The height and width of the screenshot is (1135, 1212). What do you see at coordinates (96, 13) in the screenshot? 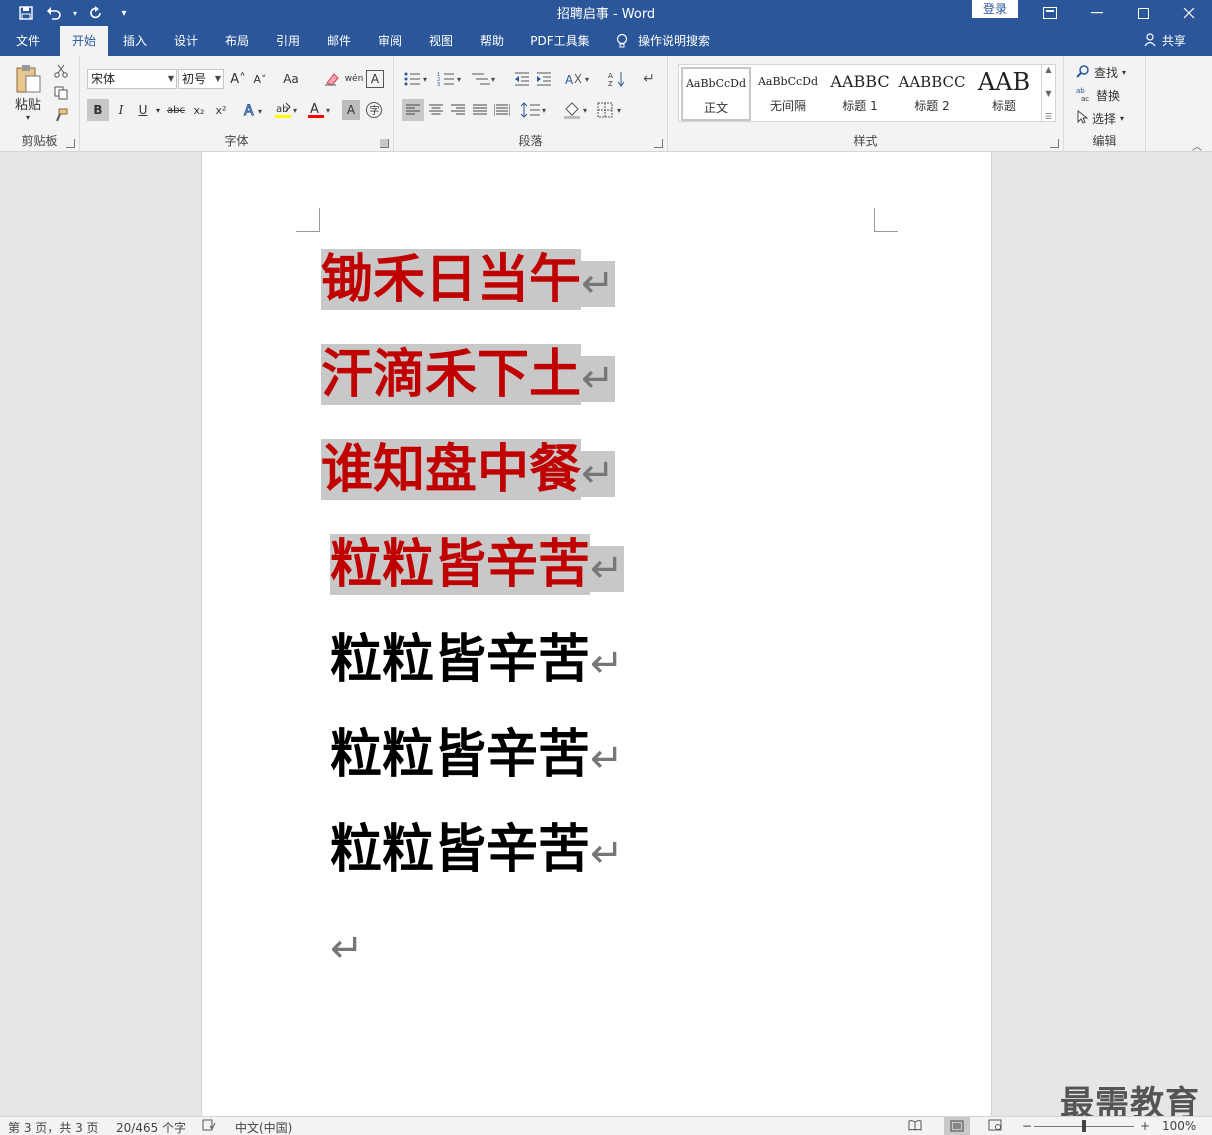
I see `redo-icon` at bounding box center [96, 13].